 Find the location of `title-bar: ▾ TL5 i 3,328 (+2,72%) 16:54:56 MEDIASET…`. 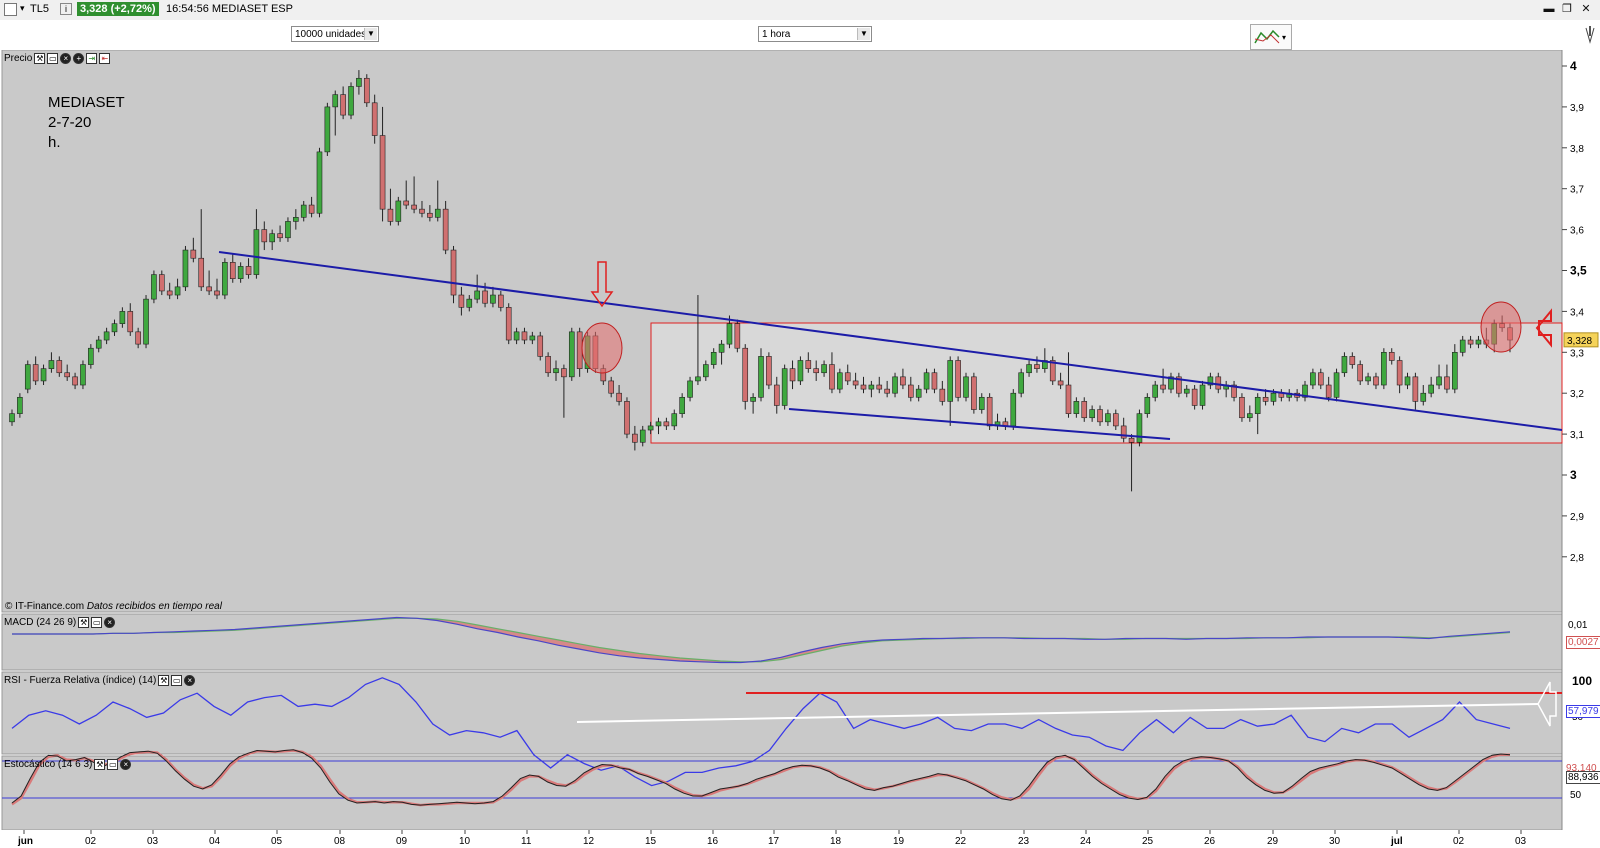

title-bar: ▾ TL5 i 3,328 (+2,72%) 16:54:56 MEDIASET… is located at coordinates (800, 10).